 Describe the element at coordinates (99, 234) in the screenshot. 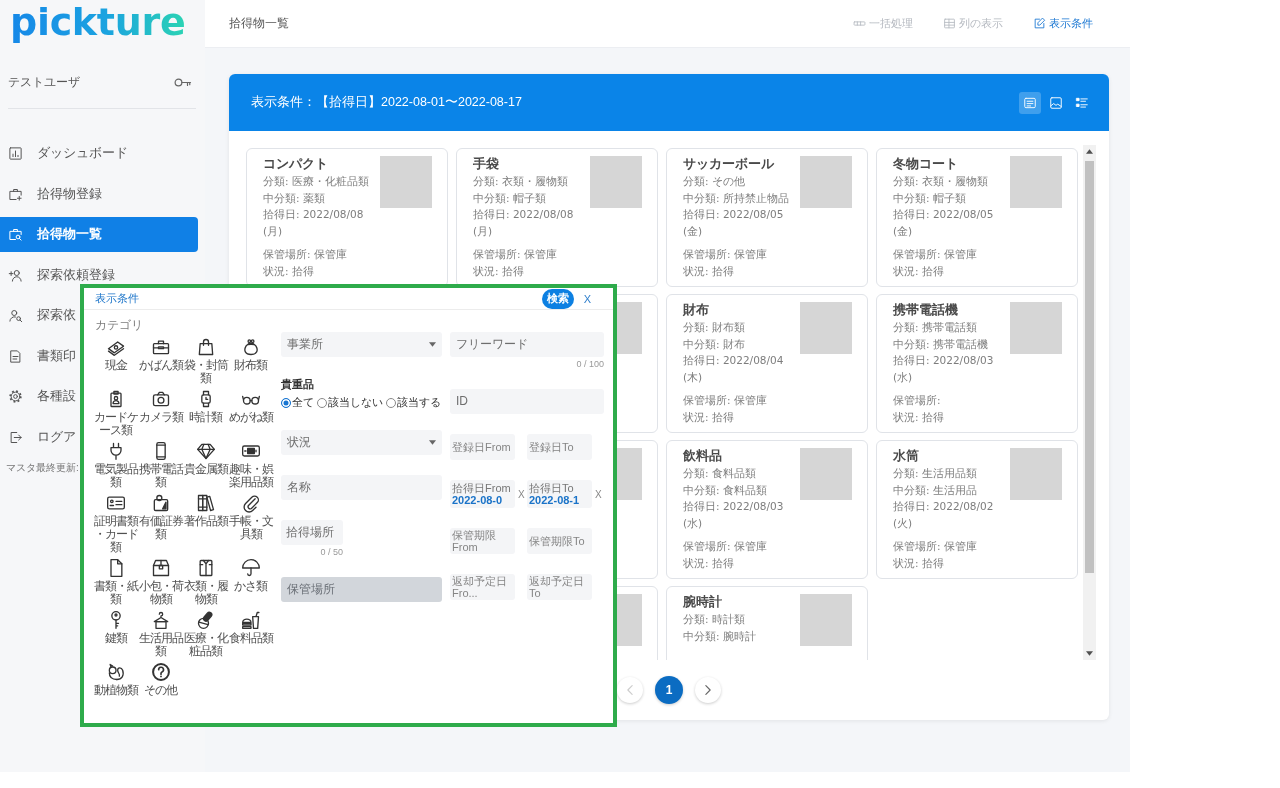

I see `nav-item: 拾得物一覧` at that location.